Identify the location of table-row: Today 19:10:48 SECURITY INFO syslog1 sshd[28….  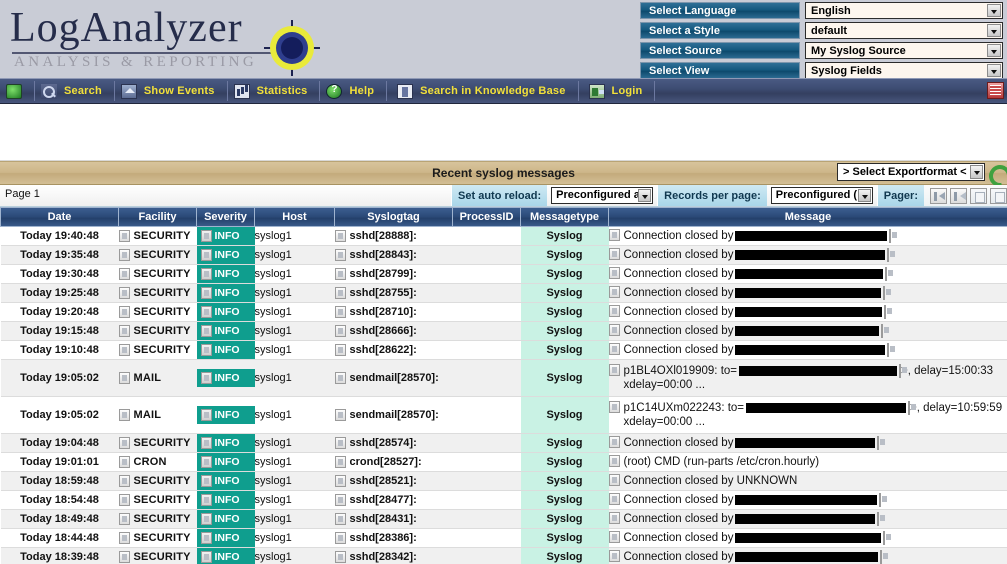
(503, 350).